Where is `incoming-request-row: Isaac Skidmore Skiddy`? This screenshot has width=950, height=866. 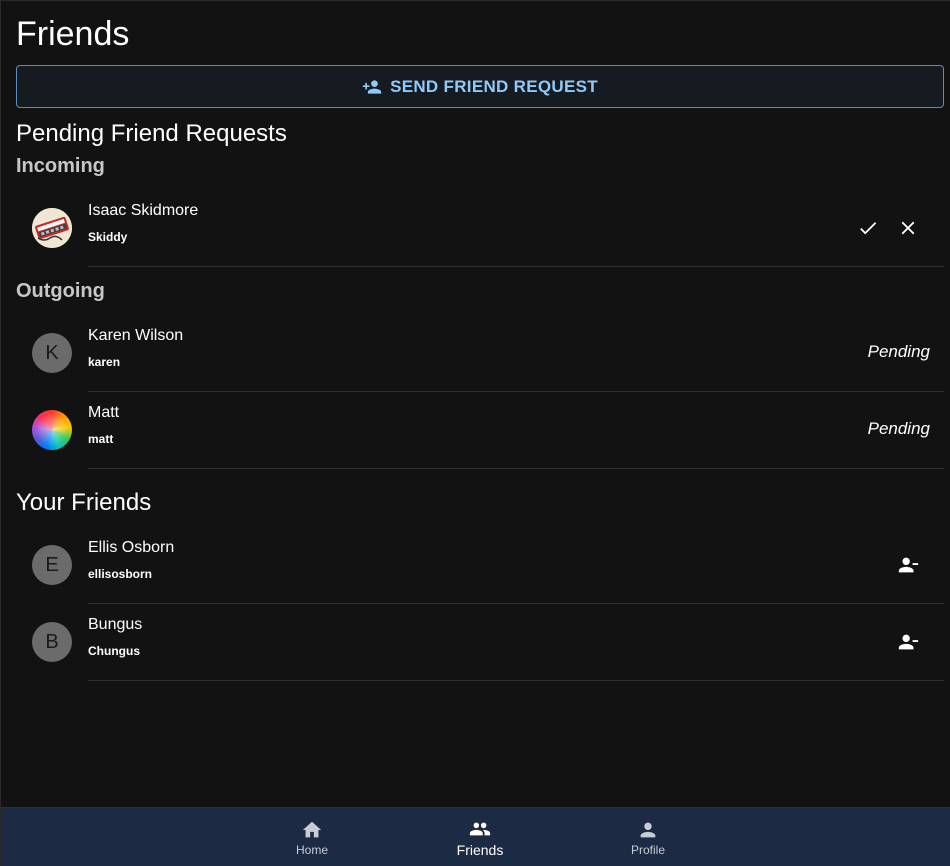 incoming-request-row: Isaac Skidmore Skiddy is located at coordinates (480, 228).